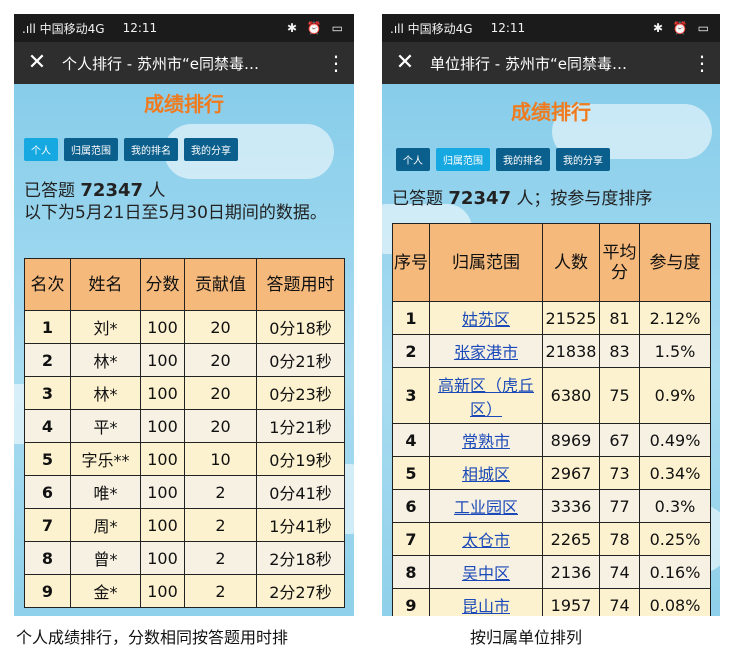 The width and height of the screenshot is (730, 654). What do you see at coordinates (220, 492) in the screenshot?
I see `cell-contribution: 2` at bounding box center [220, 492].